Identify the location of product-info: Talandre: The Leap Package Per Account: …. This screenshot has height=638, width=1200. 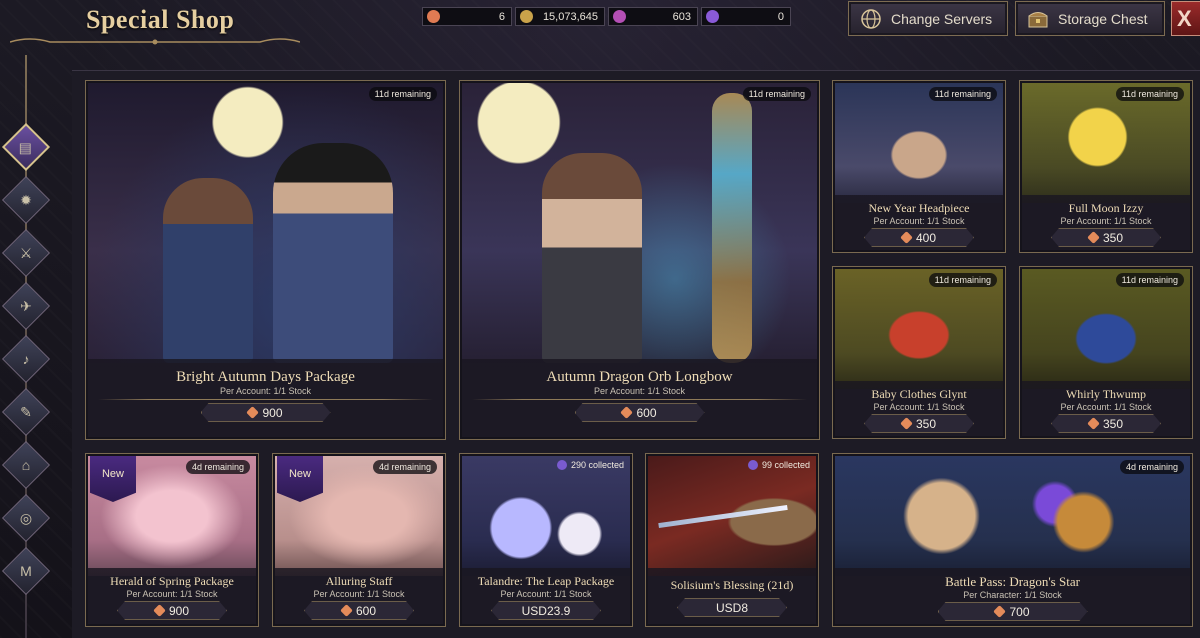
(546, 596).